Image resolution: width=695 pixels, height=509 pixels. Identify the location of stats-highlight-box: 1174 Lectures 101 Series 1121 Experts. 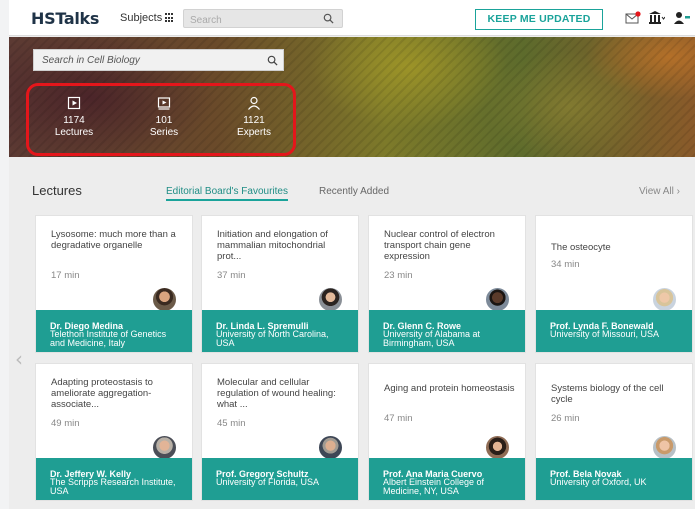
(161, 119).